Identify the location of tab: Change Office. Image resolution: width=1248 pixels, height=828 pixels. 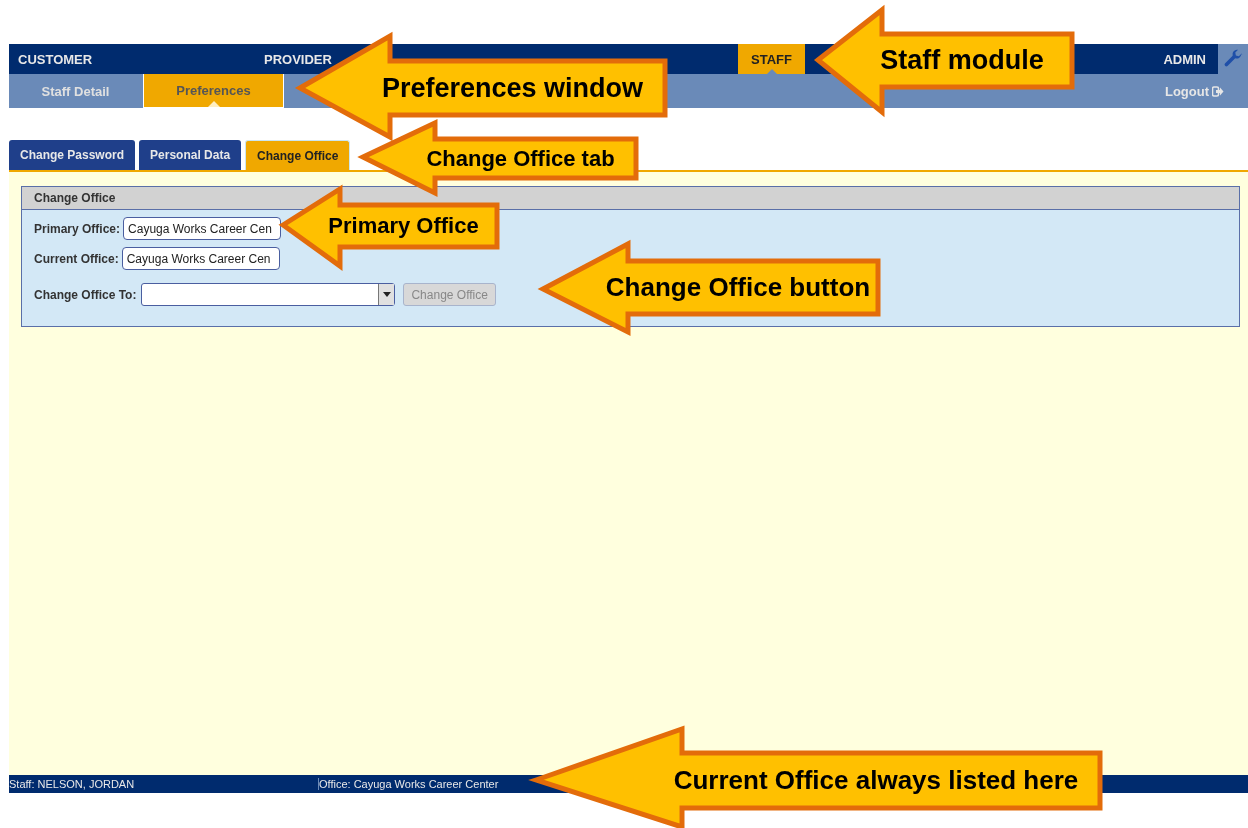
(298, 155).